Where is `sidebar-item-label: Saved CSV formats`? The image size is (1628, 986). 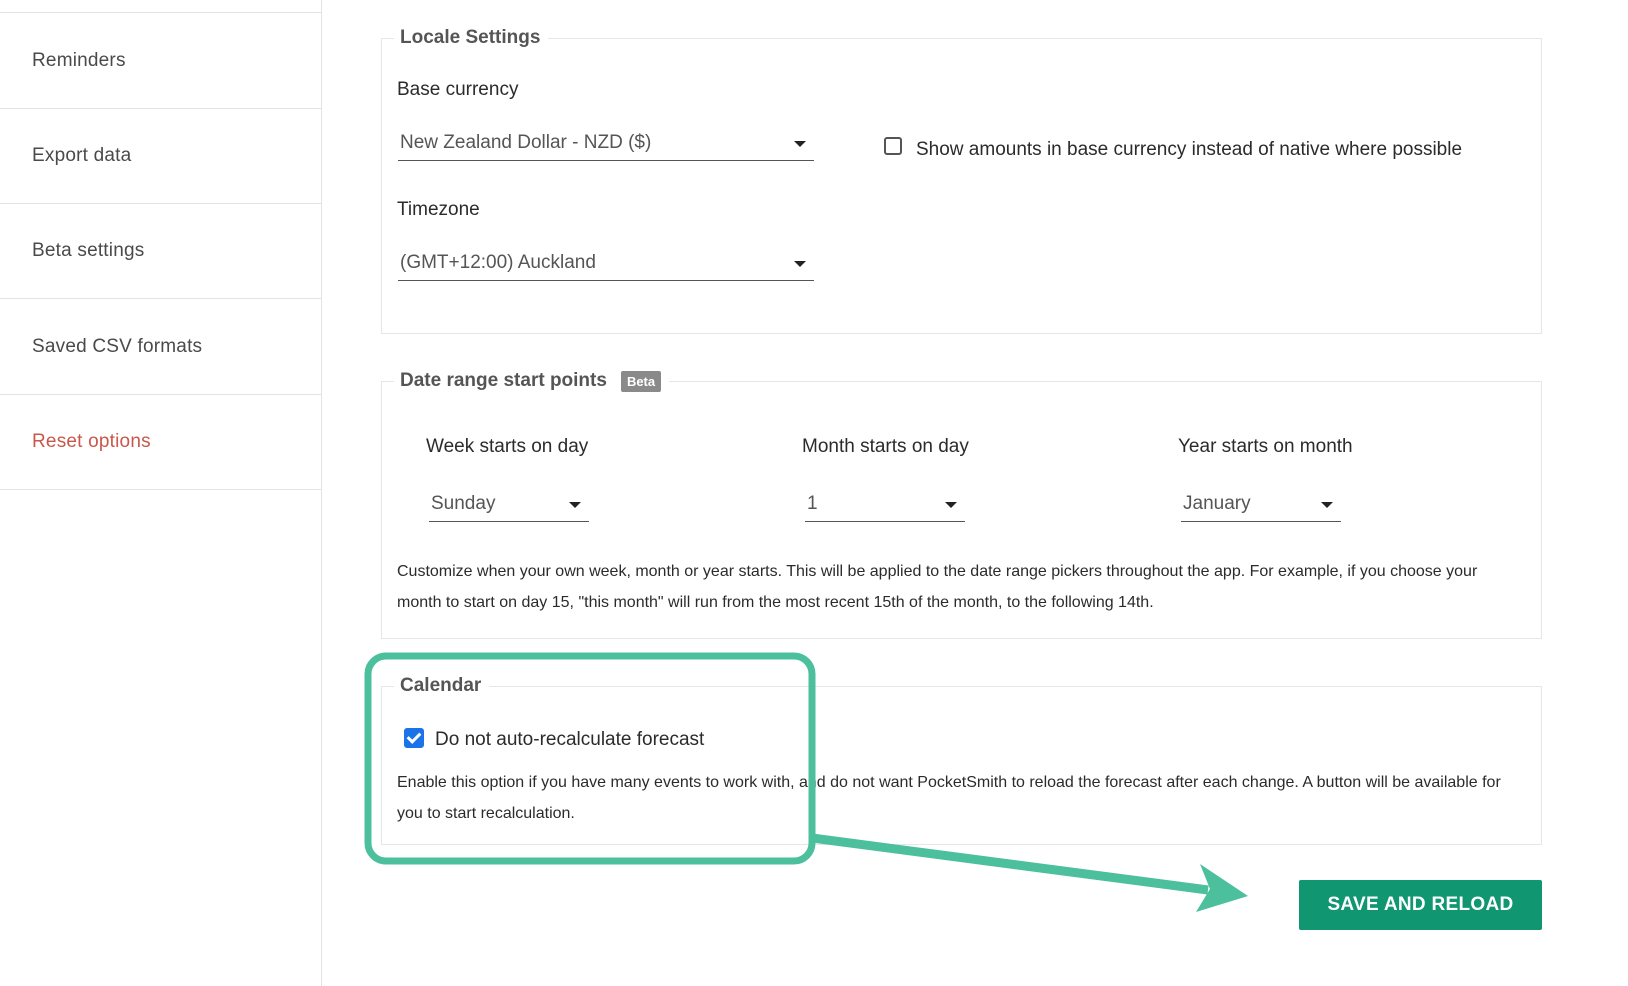 sidebar-item-label: Saved CSV formats is located at coordinates (117, 346).